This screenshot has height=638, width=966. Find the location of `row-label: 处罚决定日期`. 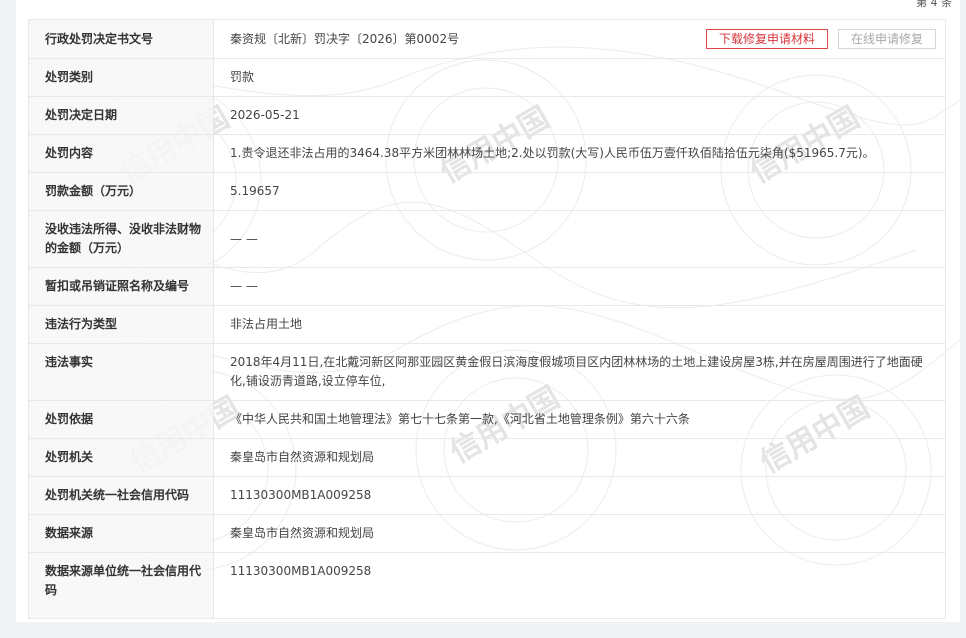

row-label: 处罚决定日期 is located at coordinates (121, 115).